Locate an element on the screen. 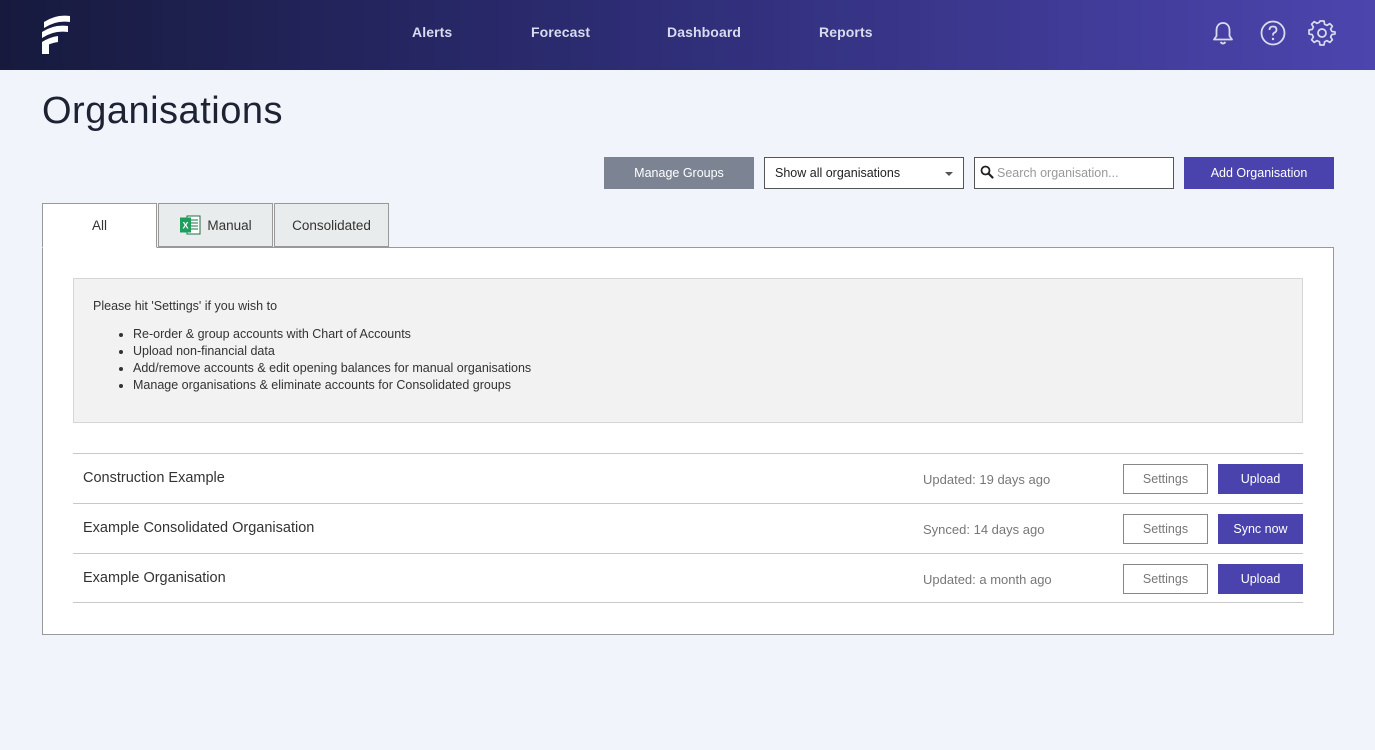 The image size is (1375, 750). tab-consolidated: Consolidated is located at coordinates (331, 225).